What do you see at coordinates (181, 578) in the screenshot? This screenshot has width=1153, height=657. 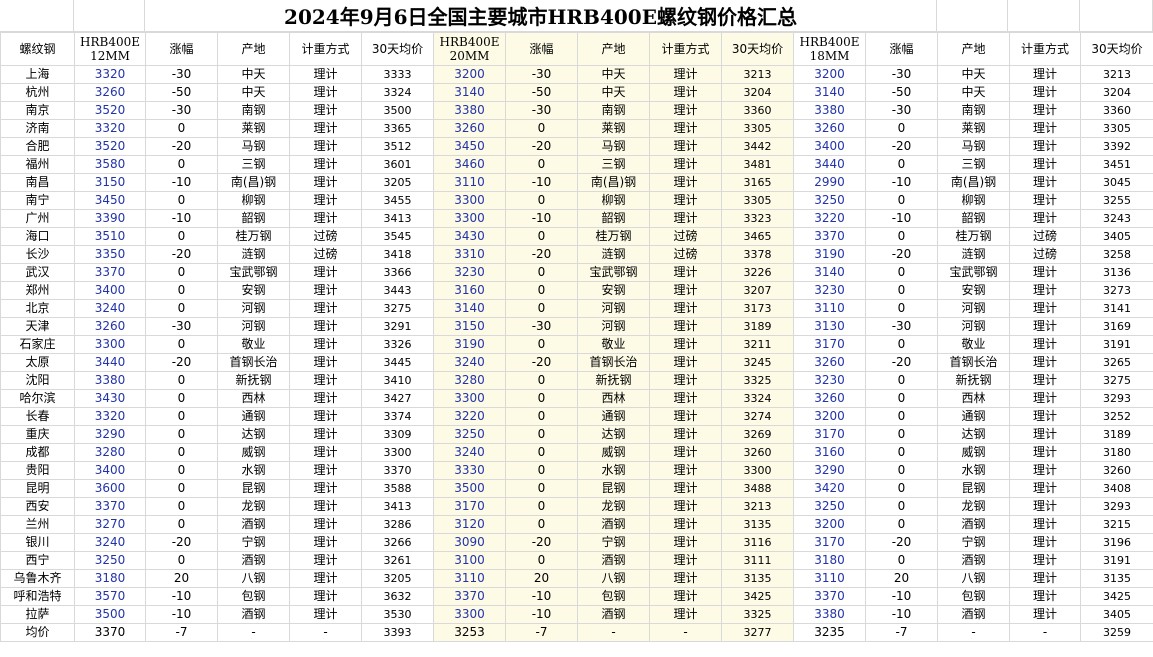 I see `cell-change-12mm: 20` at bounding box center [181, 578].